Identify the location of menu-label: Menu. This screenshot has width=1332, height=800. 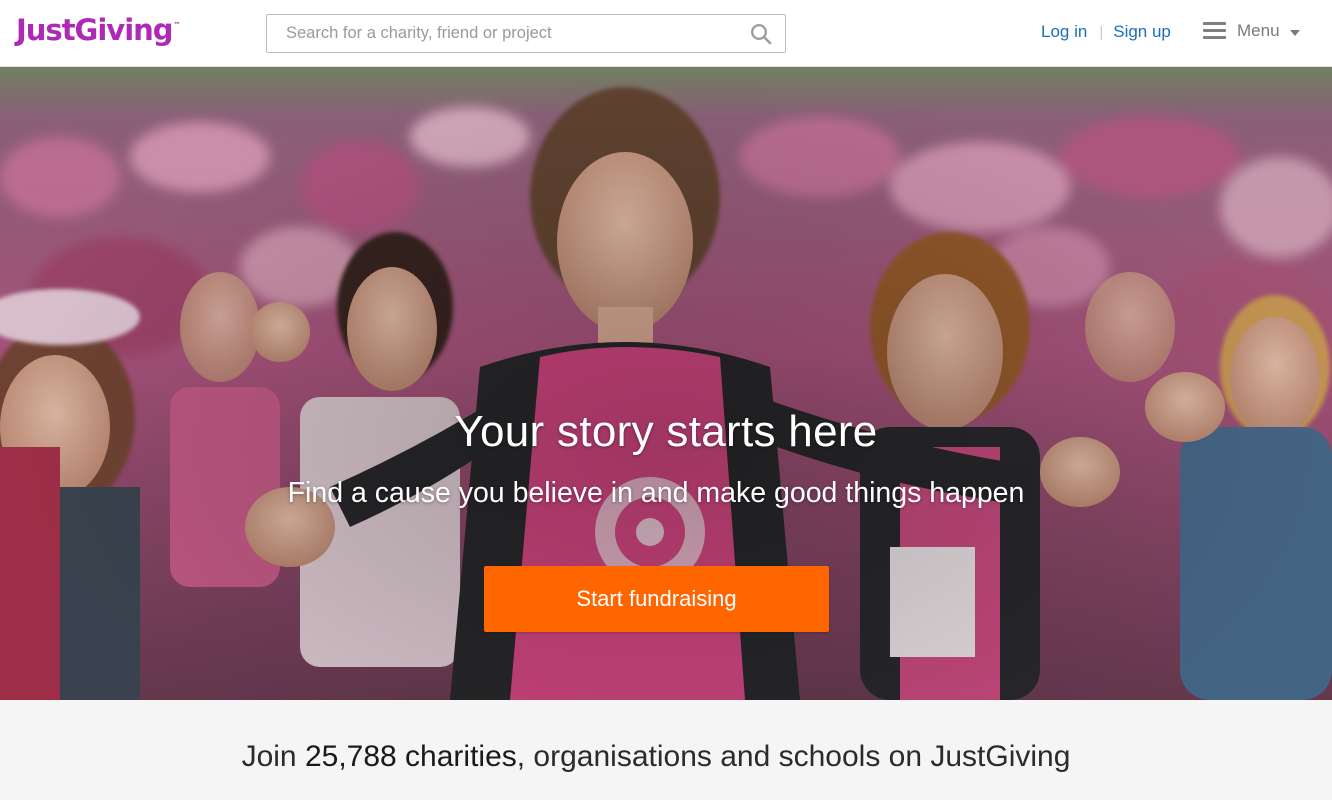
(1258, 30).